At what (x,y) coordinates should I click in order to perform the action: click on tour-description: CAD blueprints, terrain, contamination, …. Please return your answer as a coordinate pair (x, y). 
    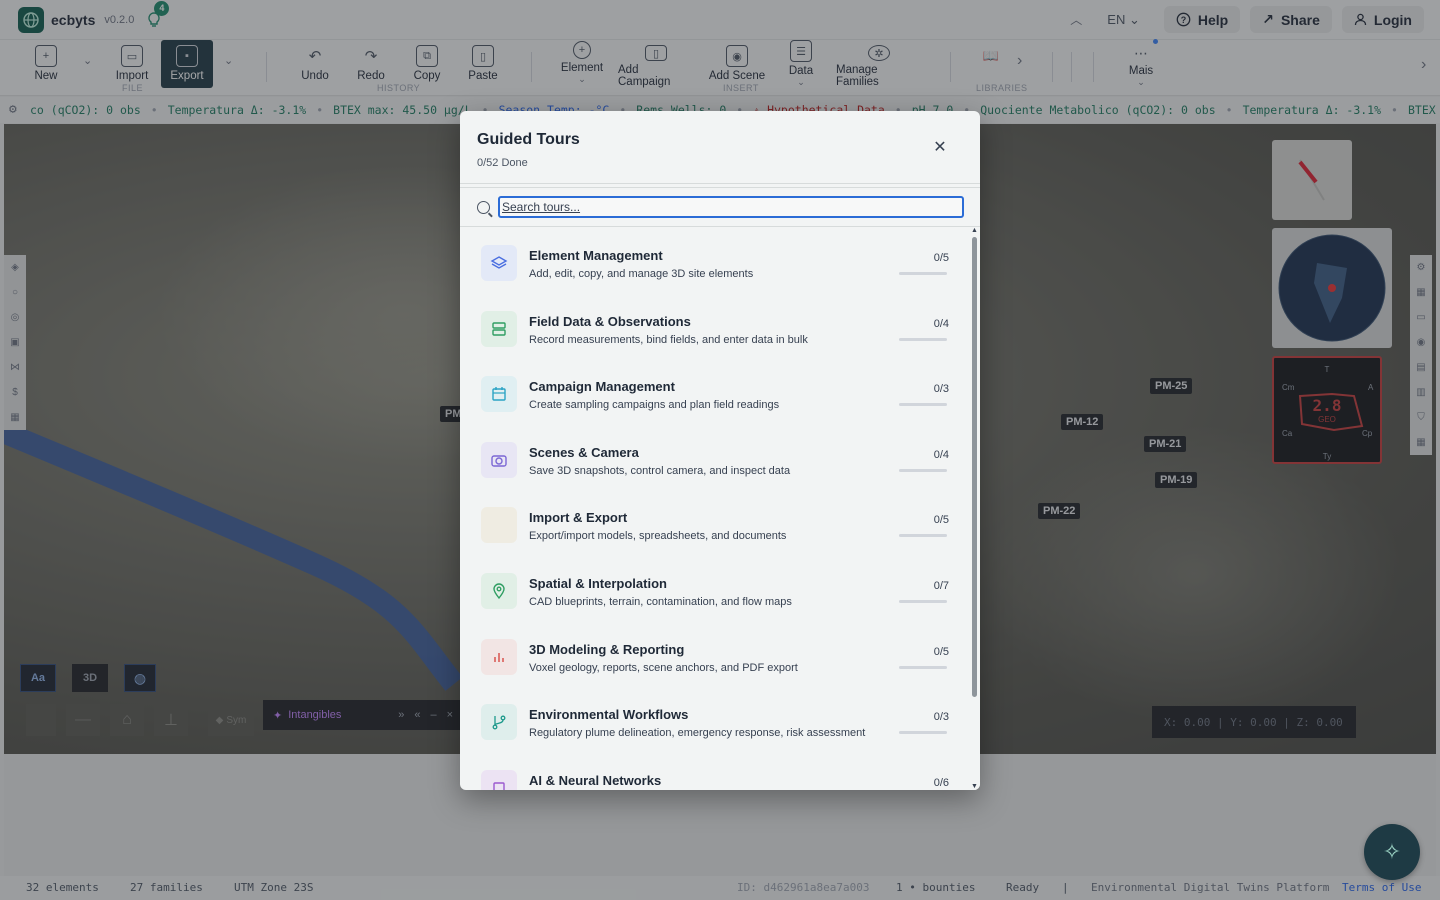
    Looking at the image, I should click on (660, 602).